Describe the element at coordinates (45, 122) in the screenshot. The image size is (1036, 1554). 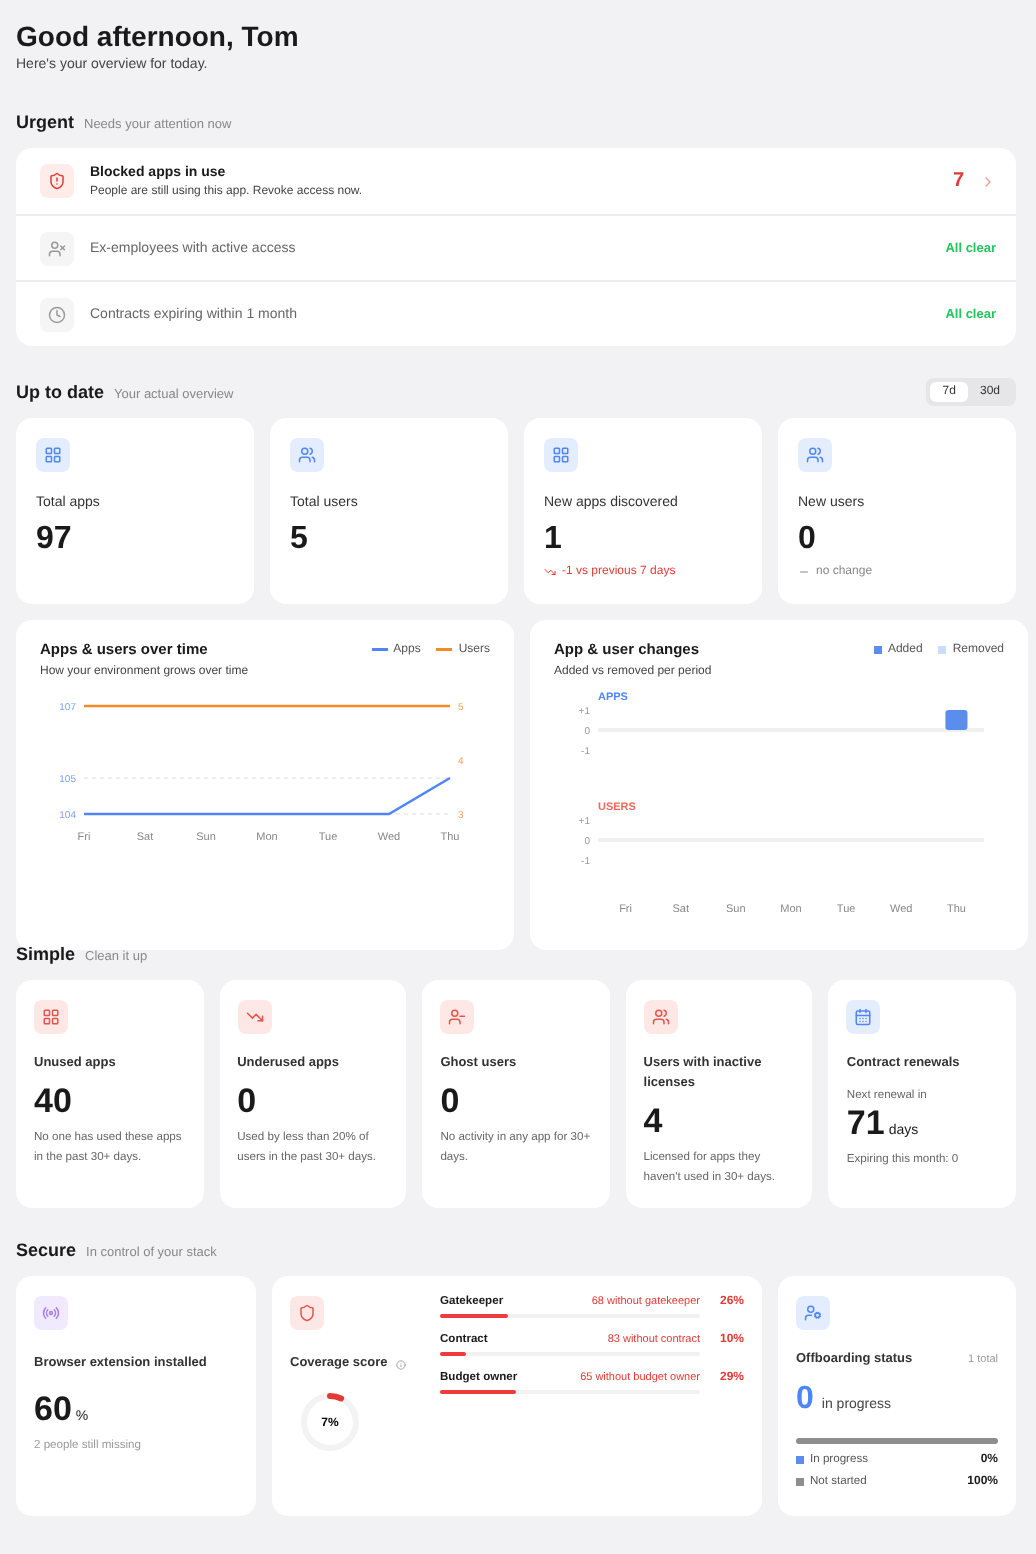
I see `section-title: Urgent` at that location.